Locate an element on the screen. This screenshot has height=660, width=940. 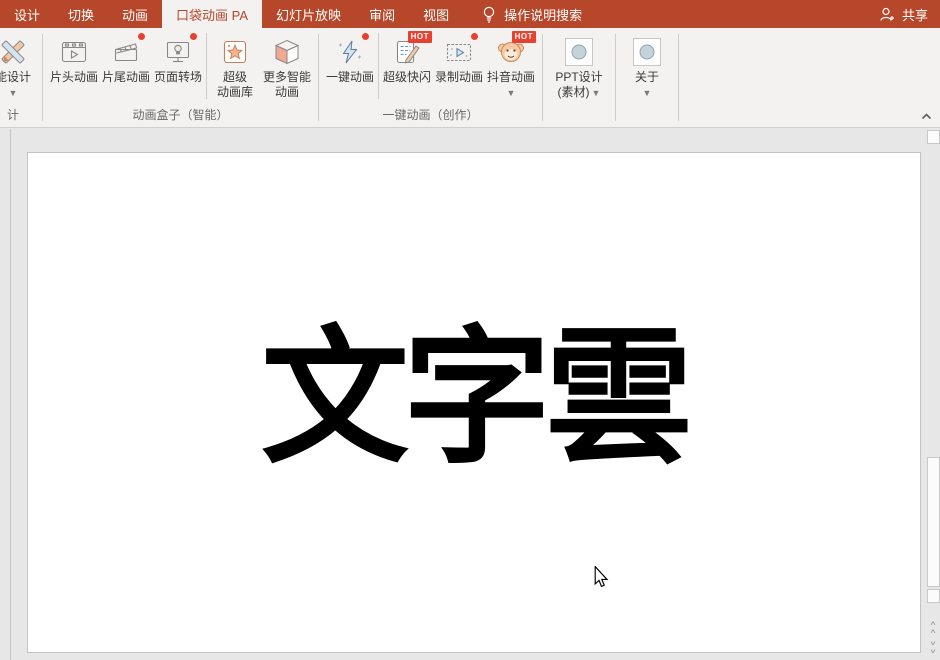
ppt-design-button: PPT设计 (素材) ▼ is located at coordinates (579, 65).